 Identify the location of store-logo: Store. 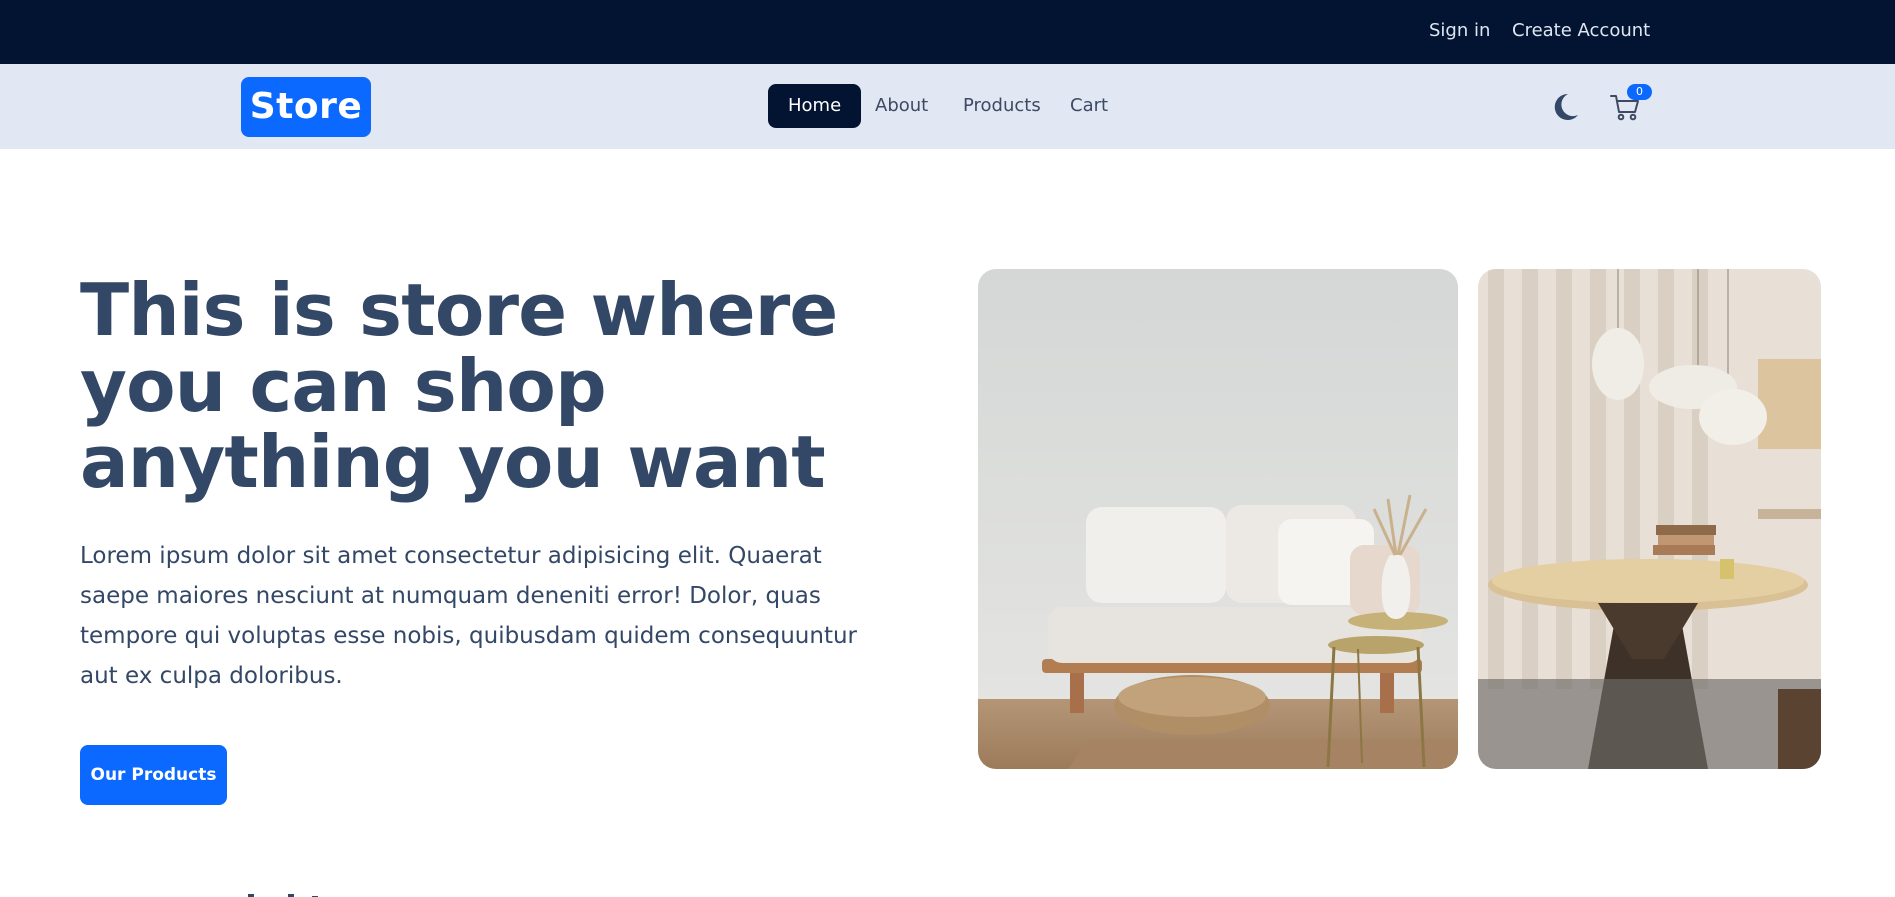
(306, 107).